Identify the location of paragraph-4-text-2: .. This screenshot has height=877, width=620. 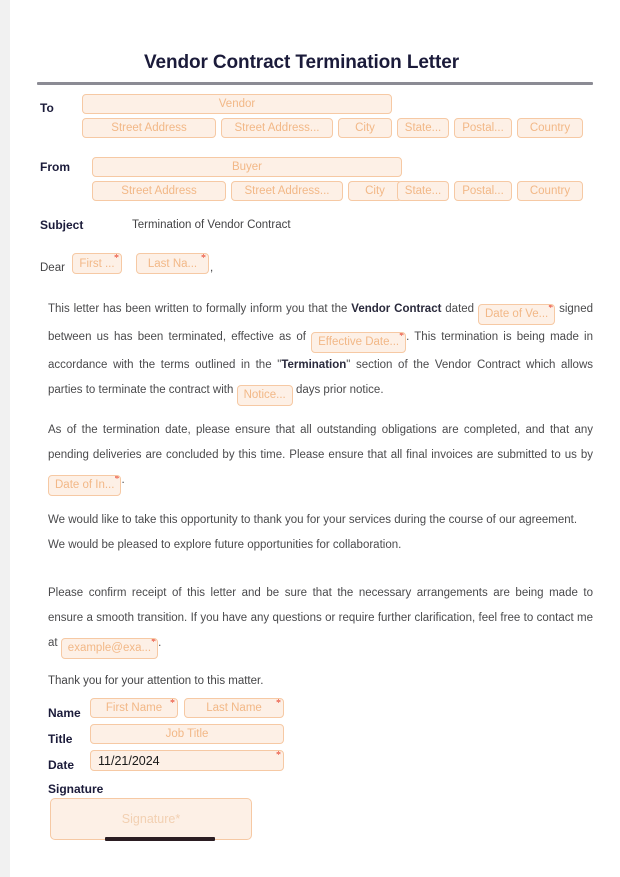
(160, 643).